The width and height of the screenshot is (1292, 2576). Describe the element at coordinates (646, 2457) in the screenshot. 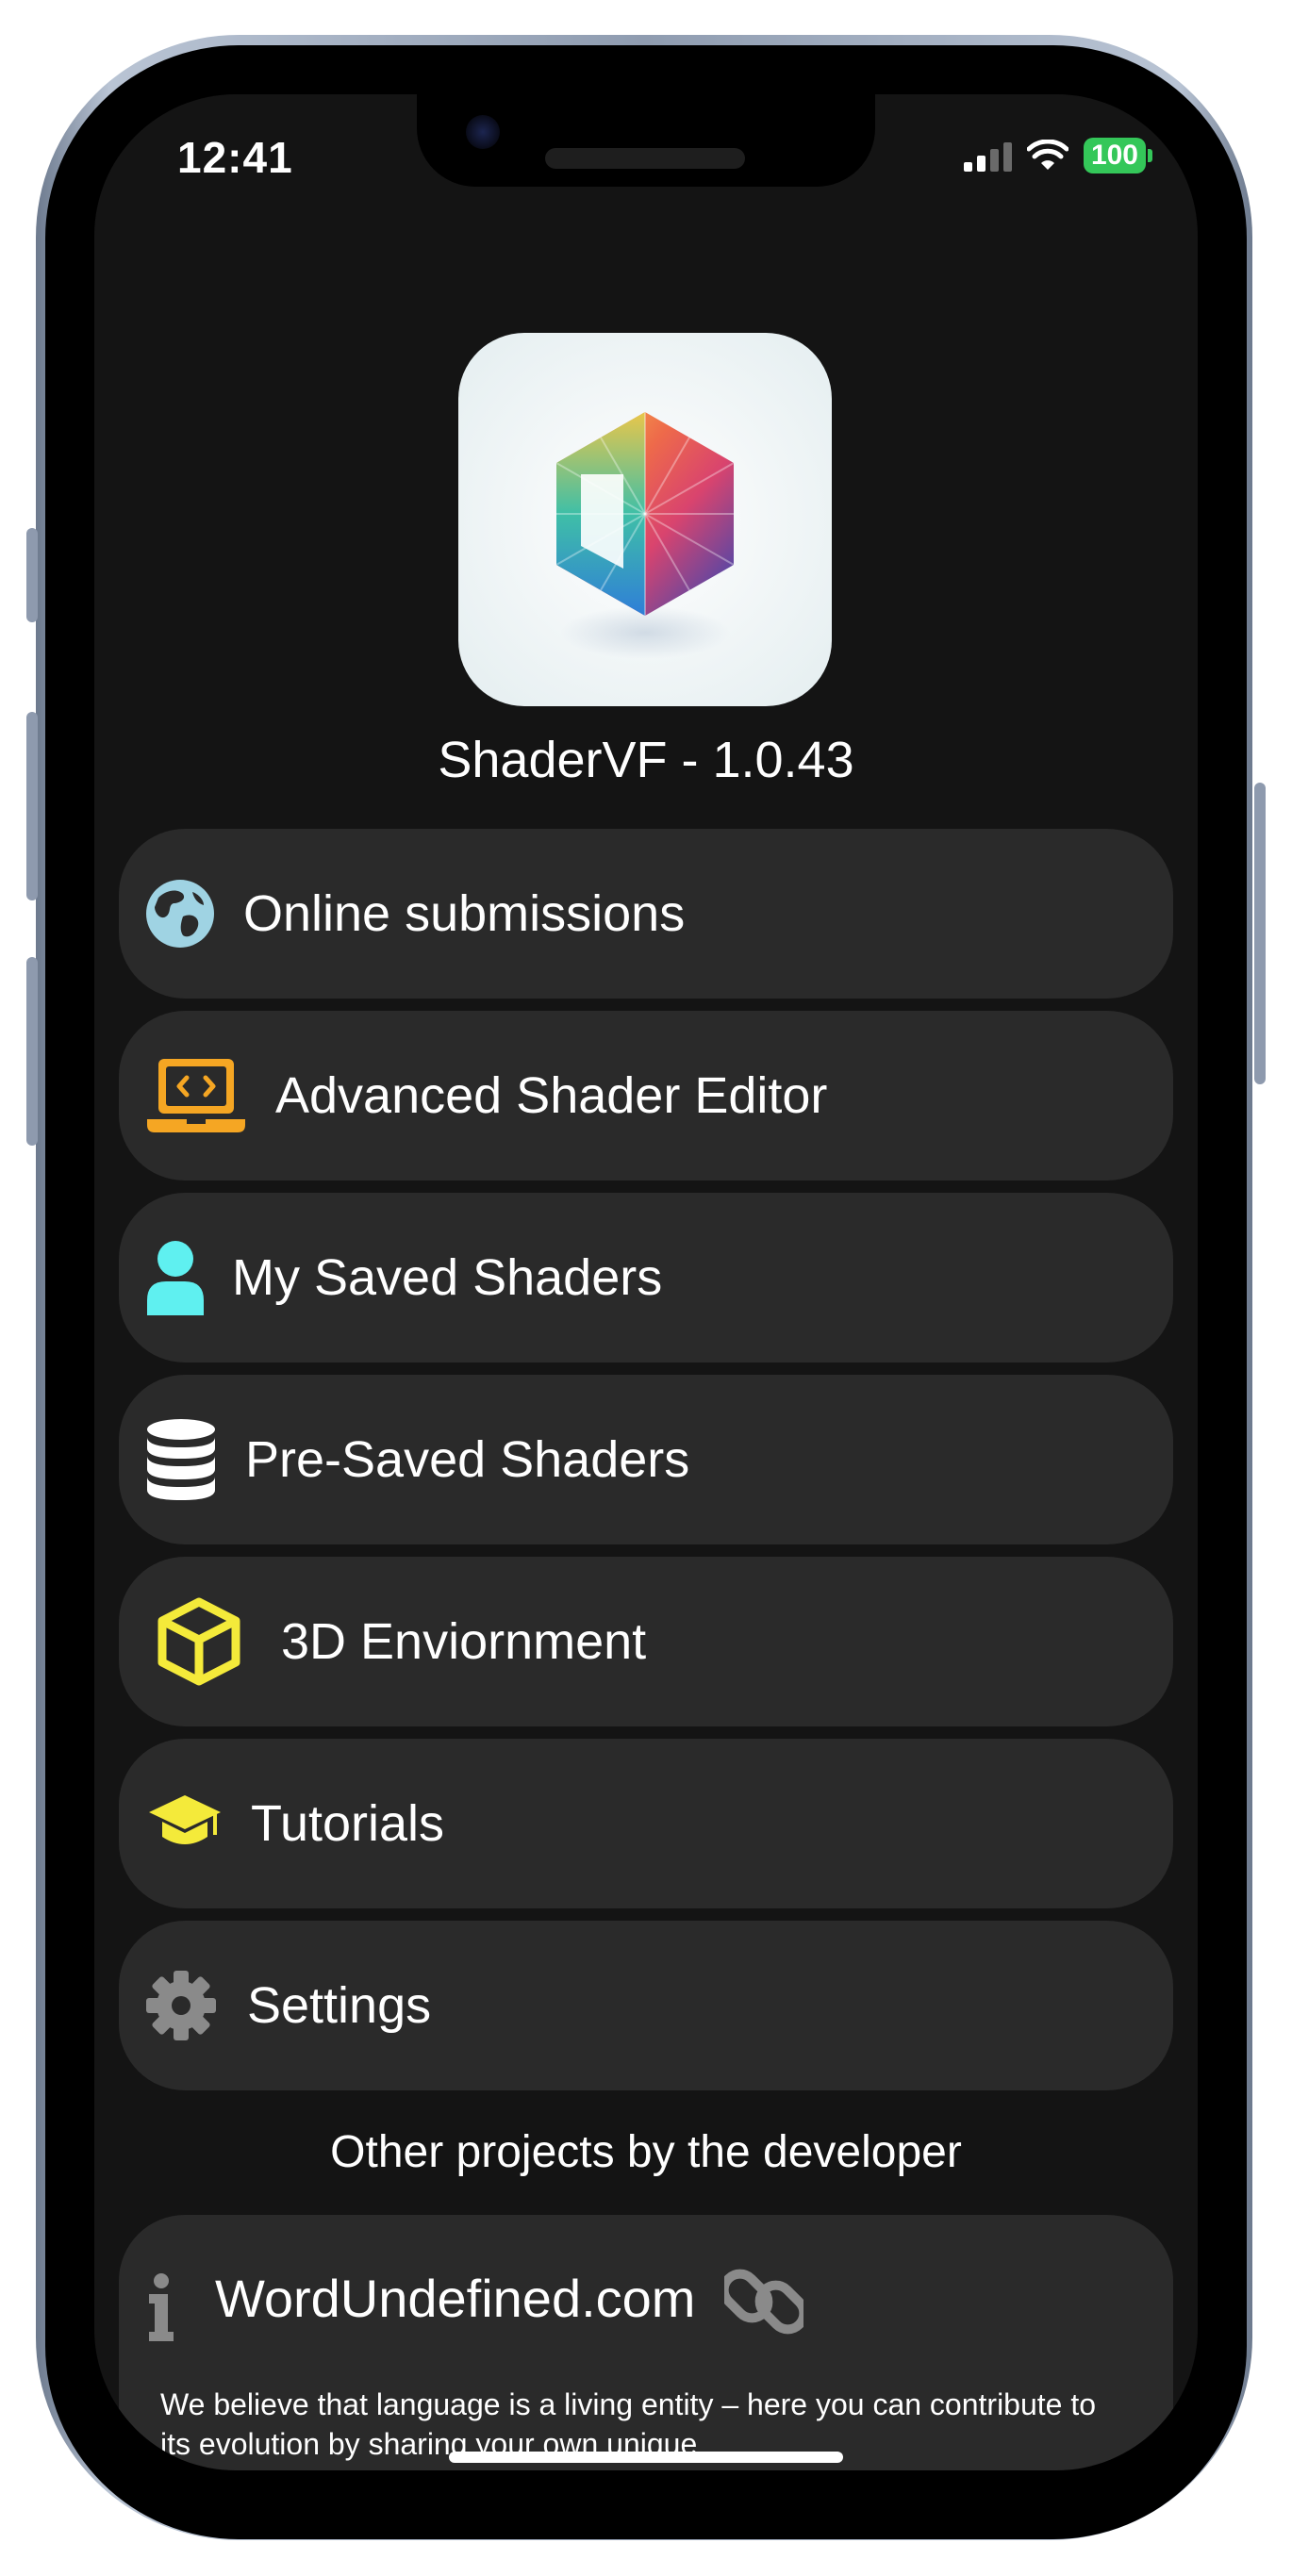

I see `home-indicator` at that location.